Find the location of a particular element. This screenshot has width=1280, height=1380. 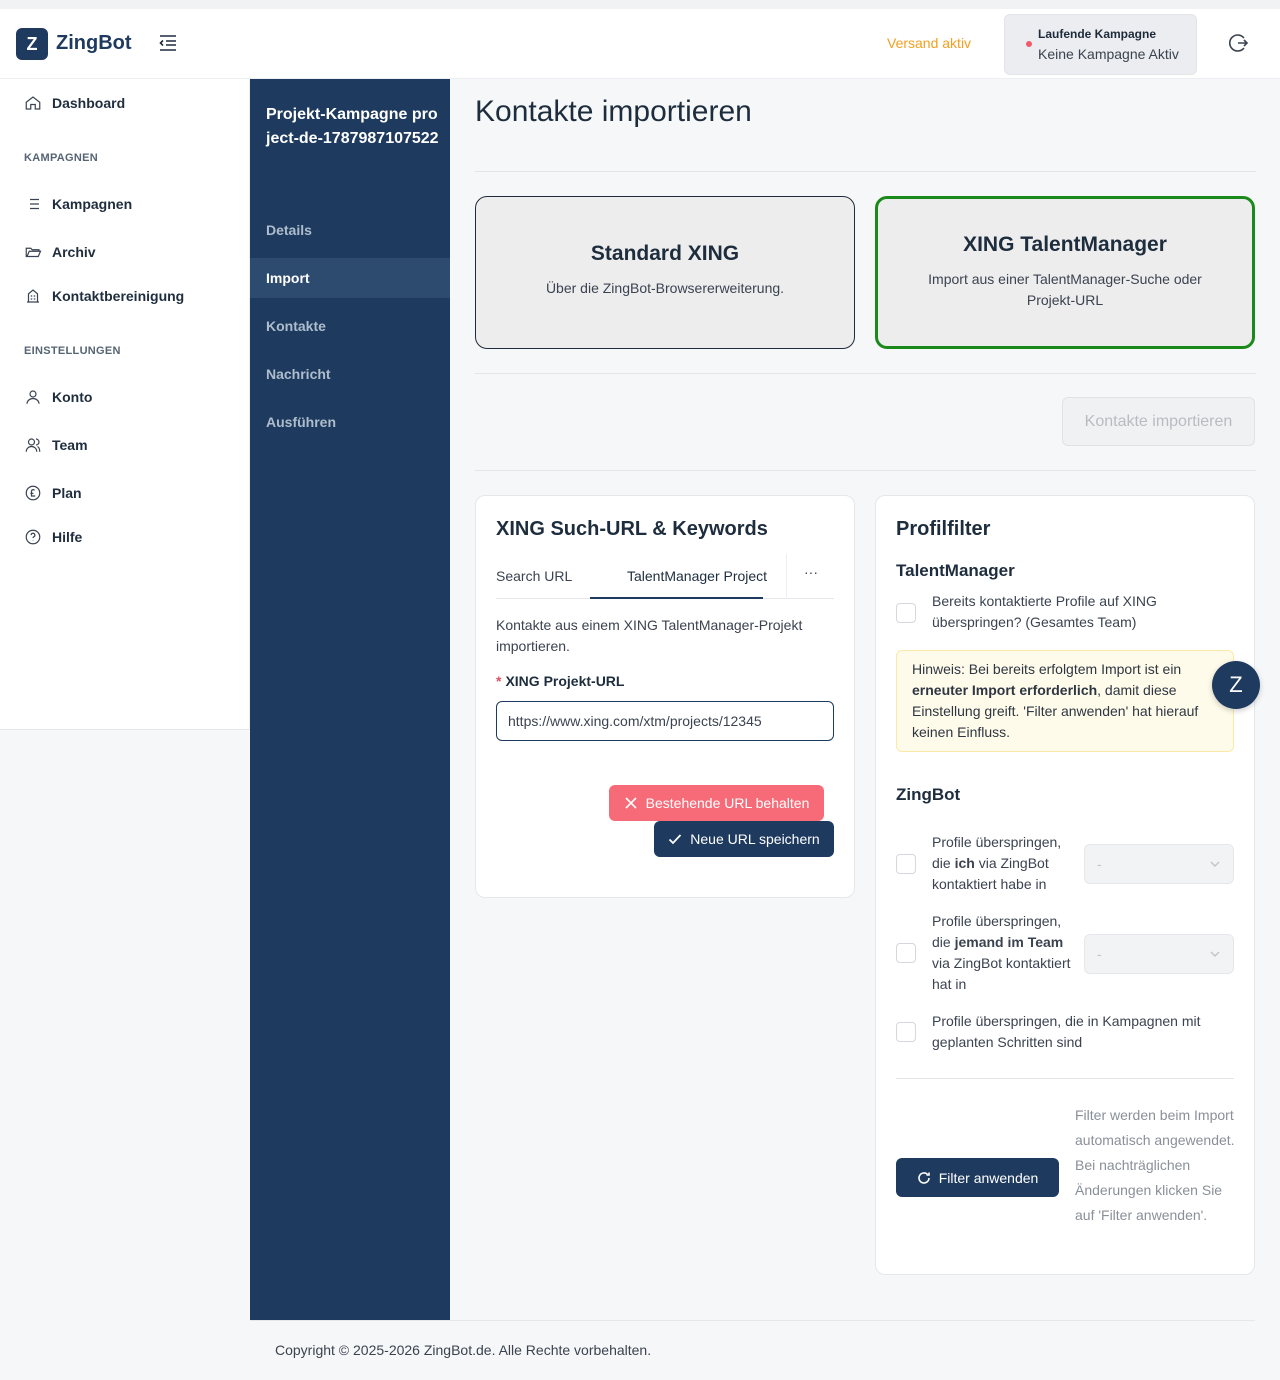

sidebar-label: Archiv is located at coordinates (74, 252).